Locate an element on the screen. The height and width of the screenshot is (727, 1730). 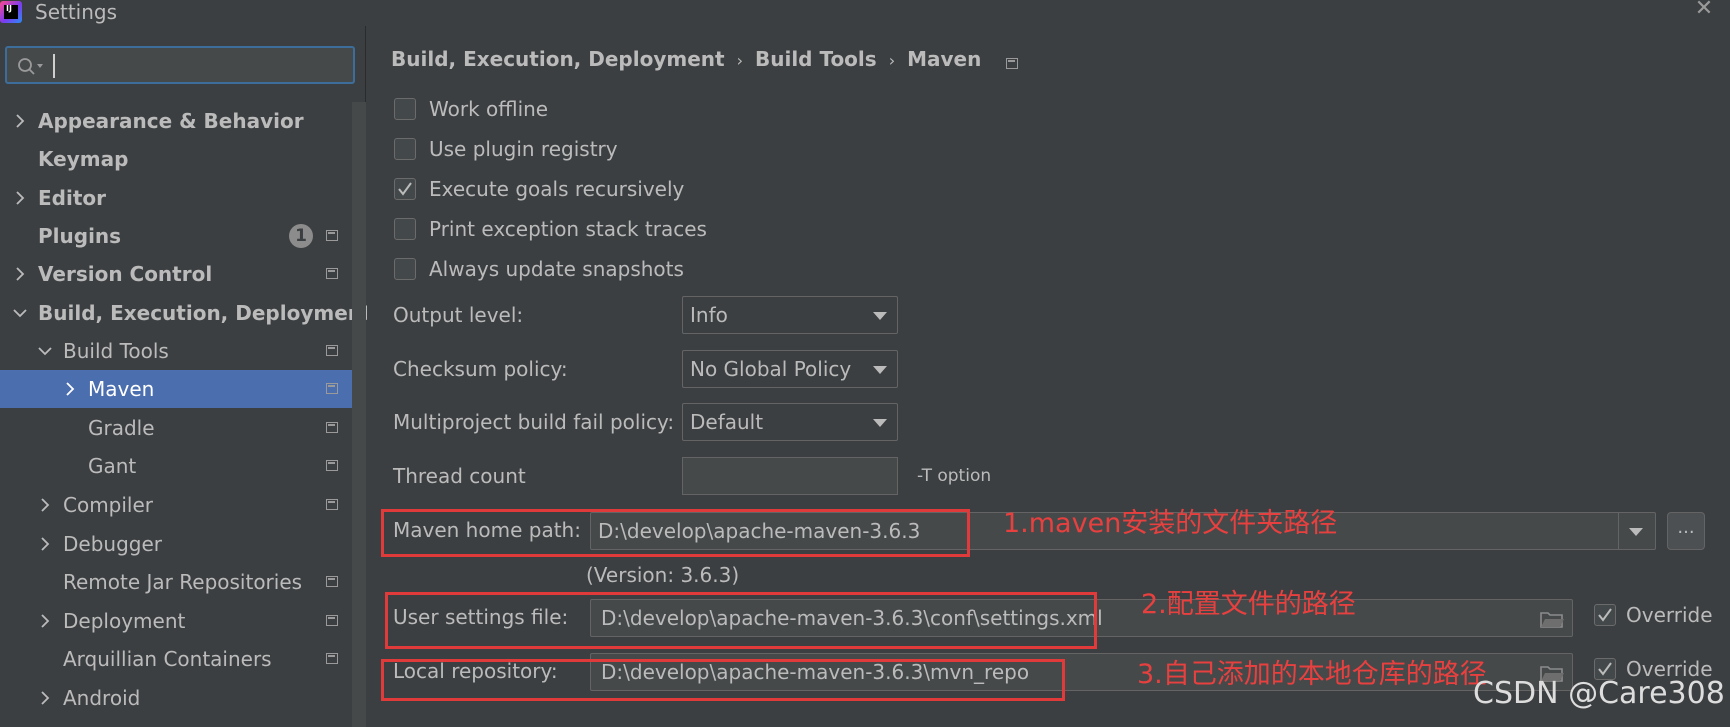
sidebar-item-label: Compiler is located at coordinates (108, 505).